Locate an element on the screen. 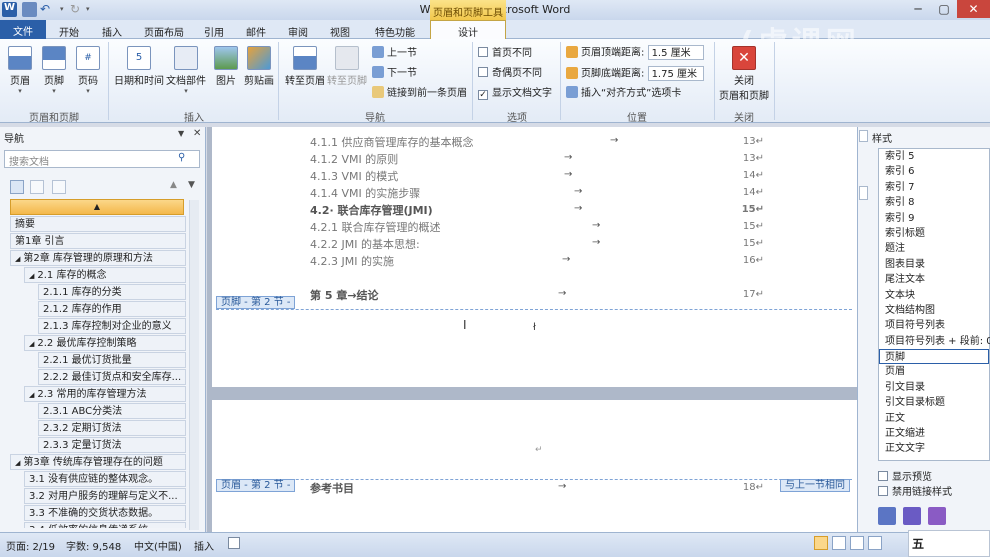  style-item: 索引 7 is located at coordinates (934, 187).